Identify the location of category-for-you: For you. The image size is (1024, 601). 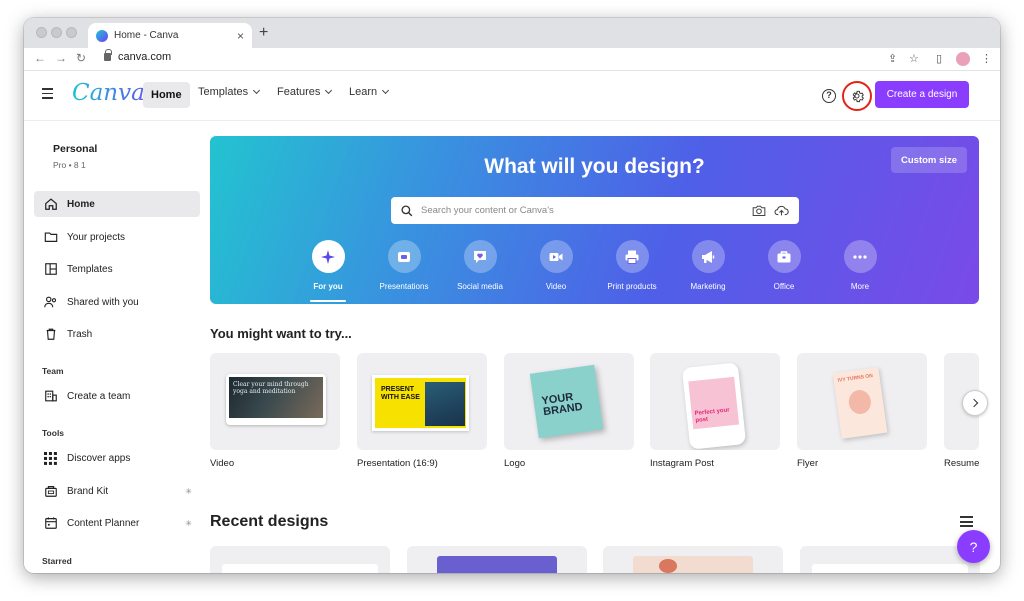
(328, 271).